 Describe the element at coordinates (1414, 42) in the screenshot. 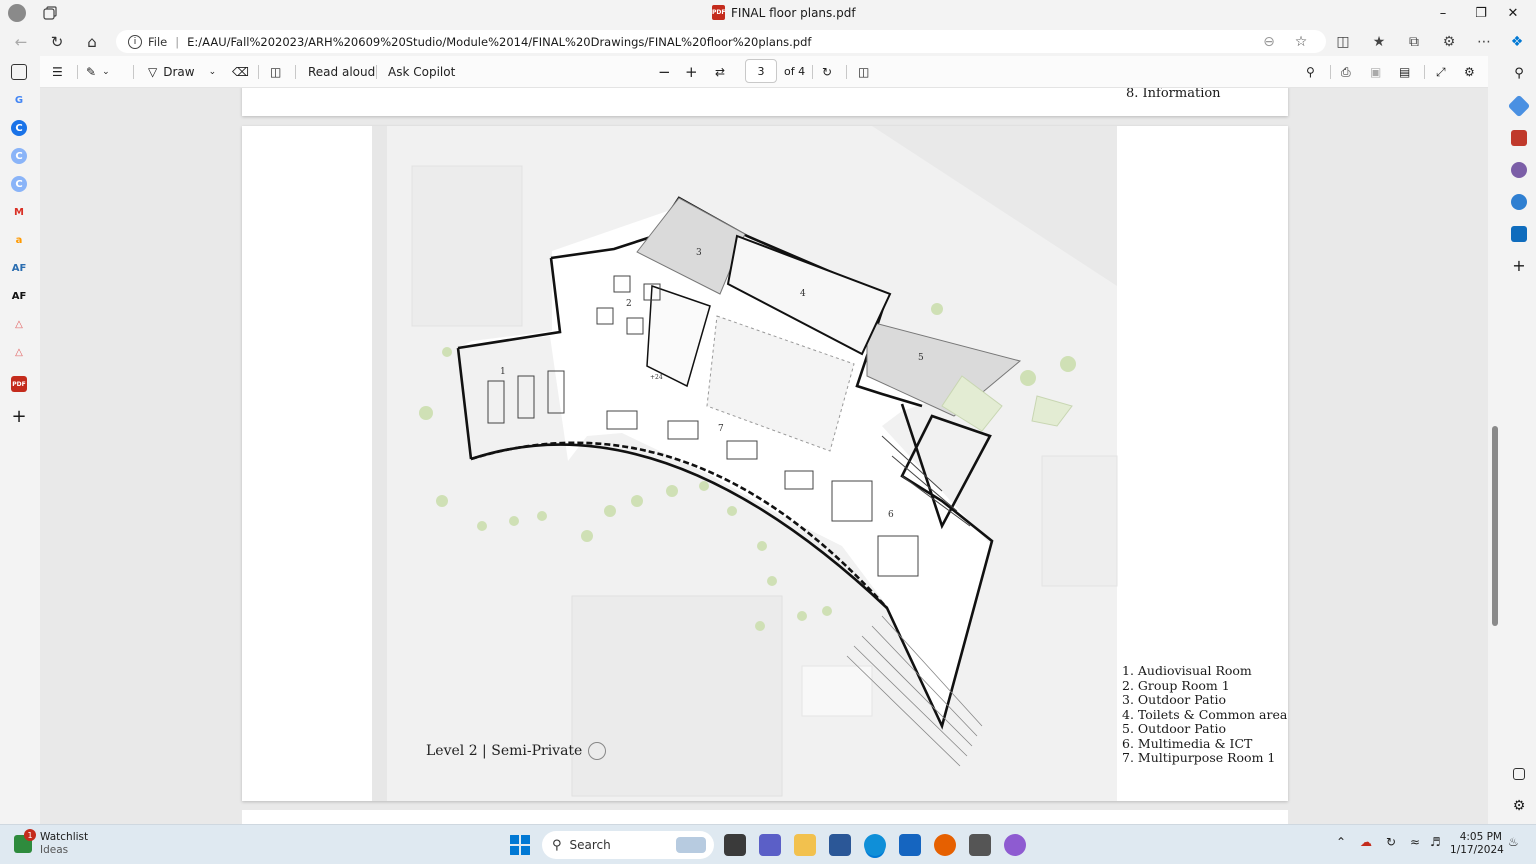

I see `collections-icon: ⧉` at that location.